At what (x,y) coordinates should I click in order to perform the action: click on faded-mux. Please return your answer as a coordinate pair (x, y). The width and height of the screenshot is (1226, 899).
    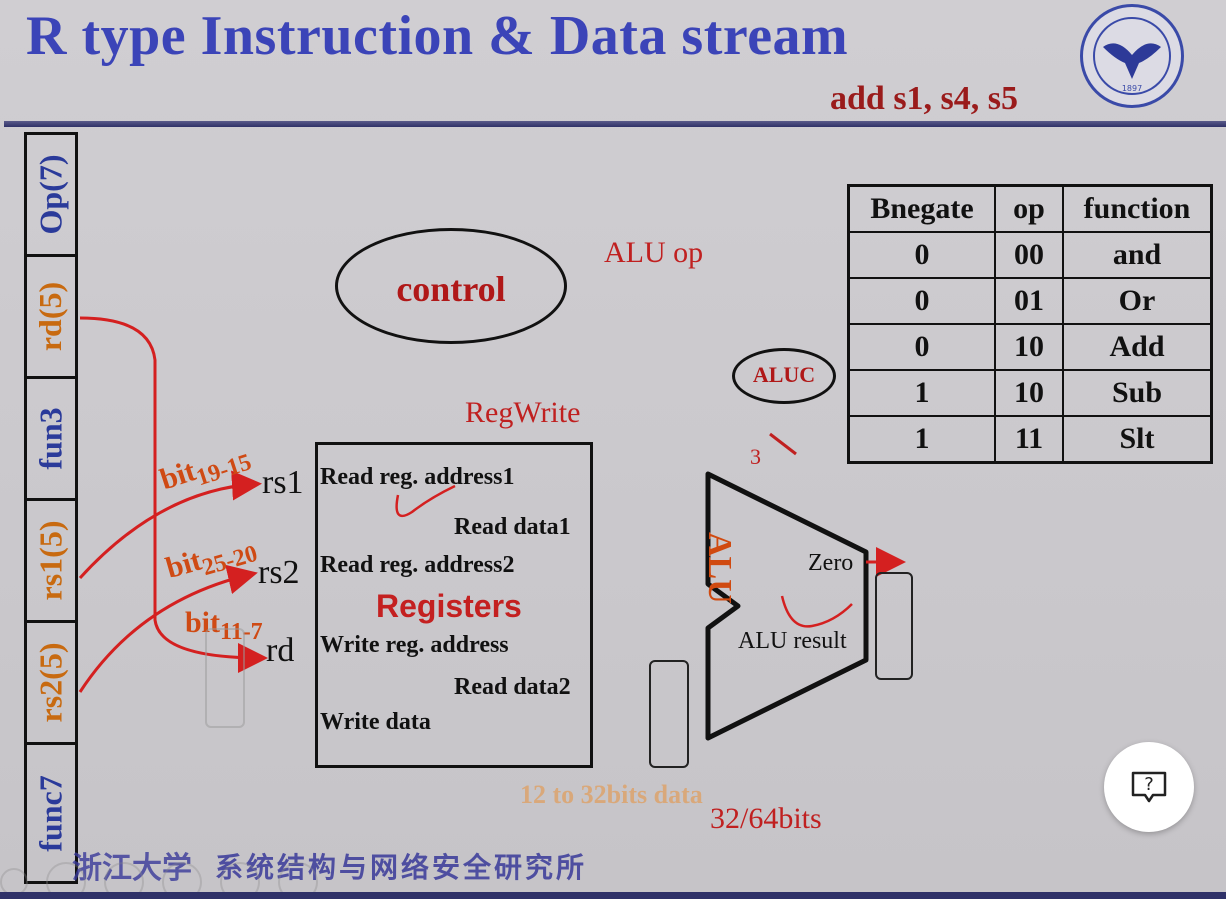
    Looking at the image, I should click on (225, 678).